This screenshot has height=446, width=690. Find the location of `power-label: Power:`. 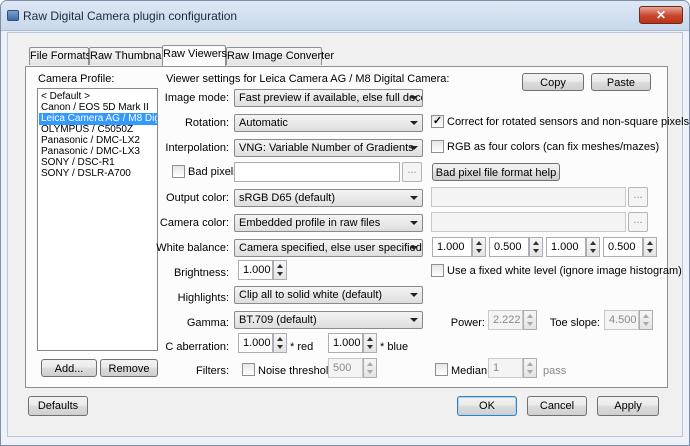

power-label: Power: is located at coordinates (467, 323).